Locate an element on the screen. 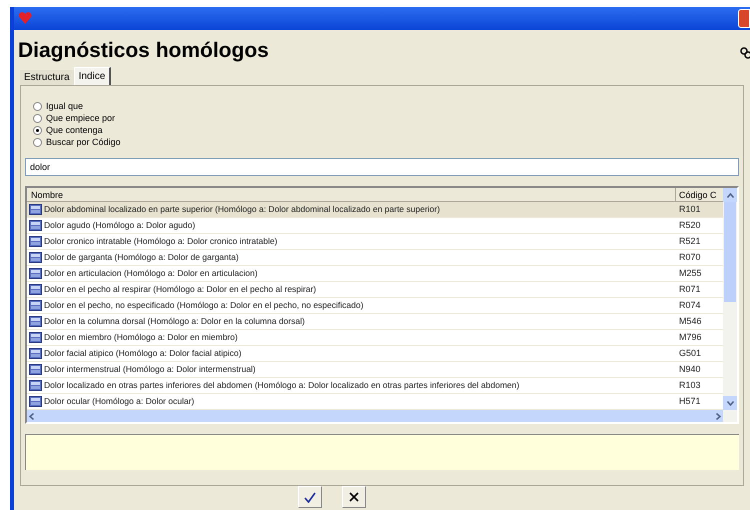 This screenshot has width=750, height=510. tab: Estructura is located at coordinates (47, 77).